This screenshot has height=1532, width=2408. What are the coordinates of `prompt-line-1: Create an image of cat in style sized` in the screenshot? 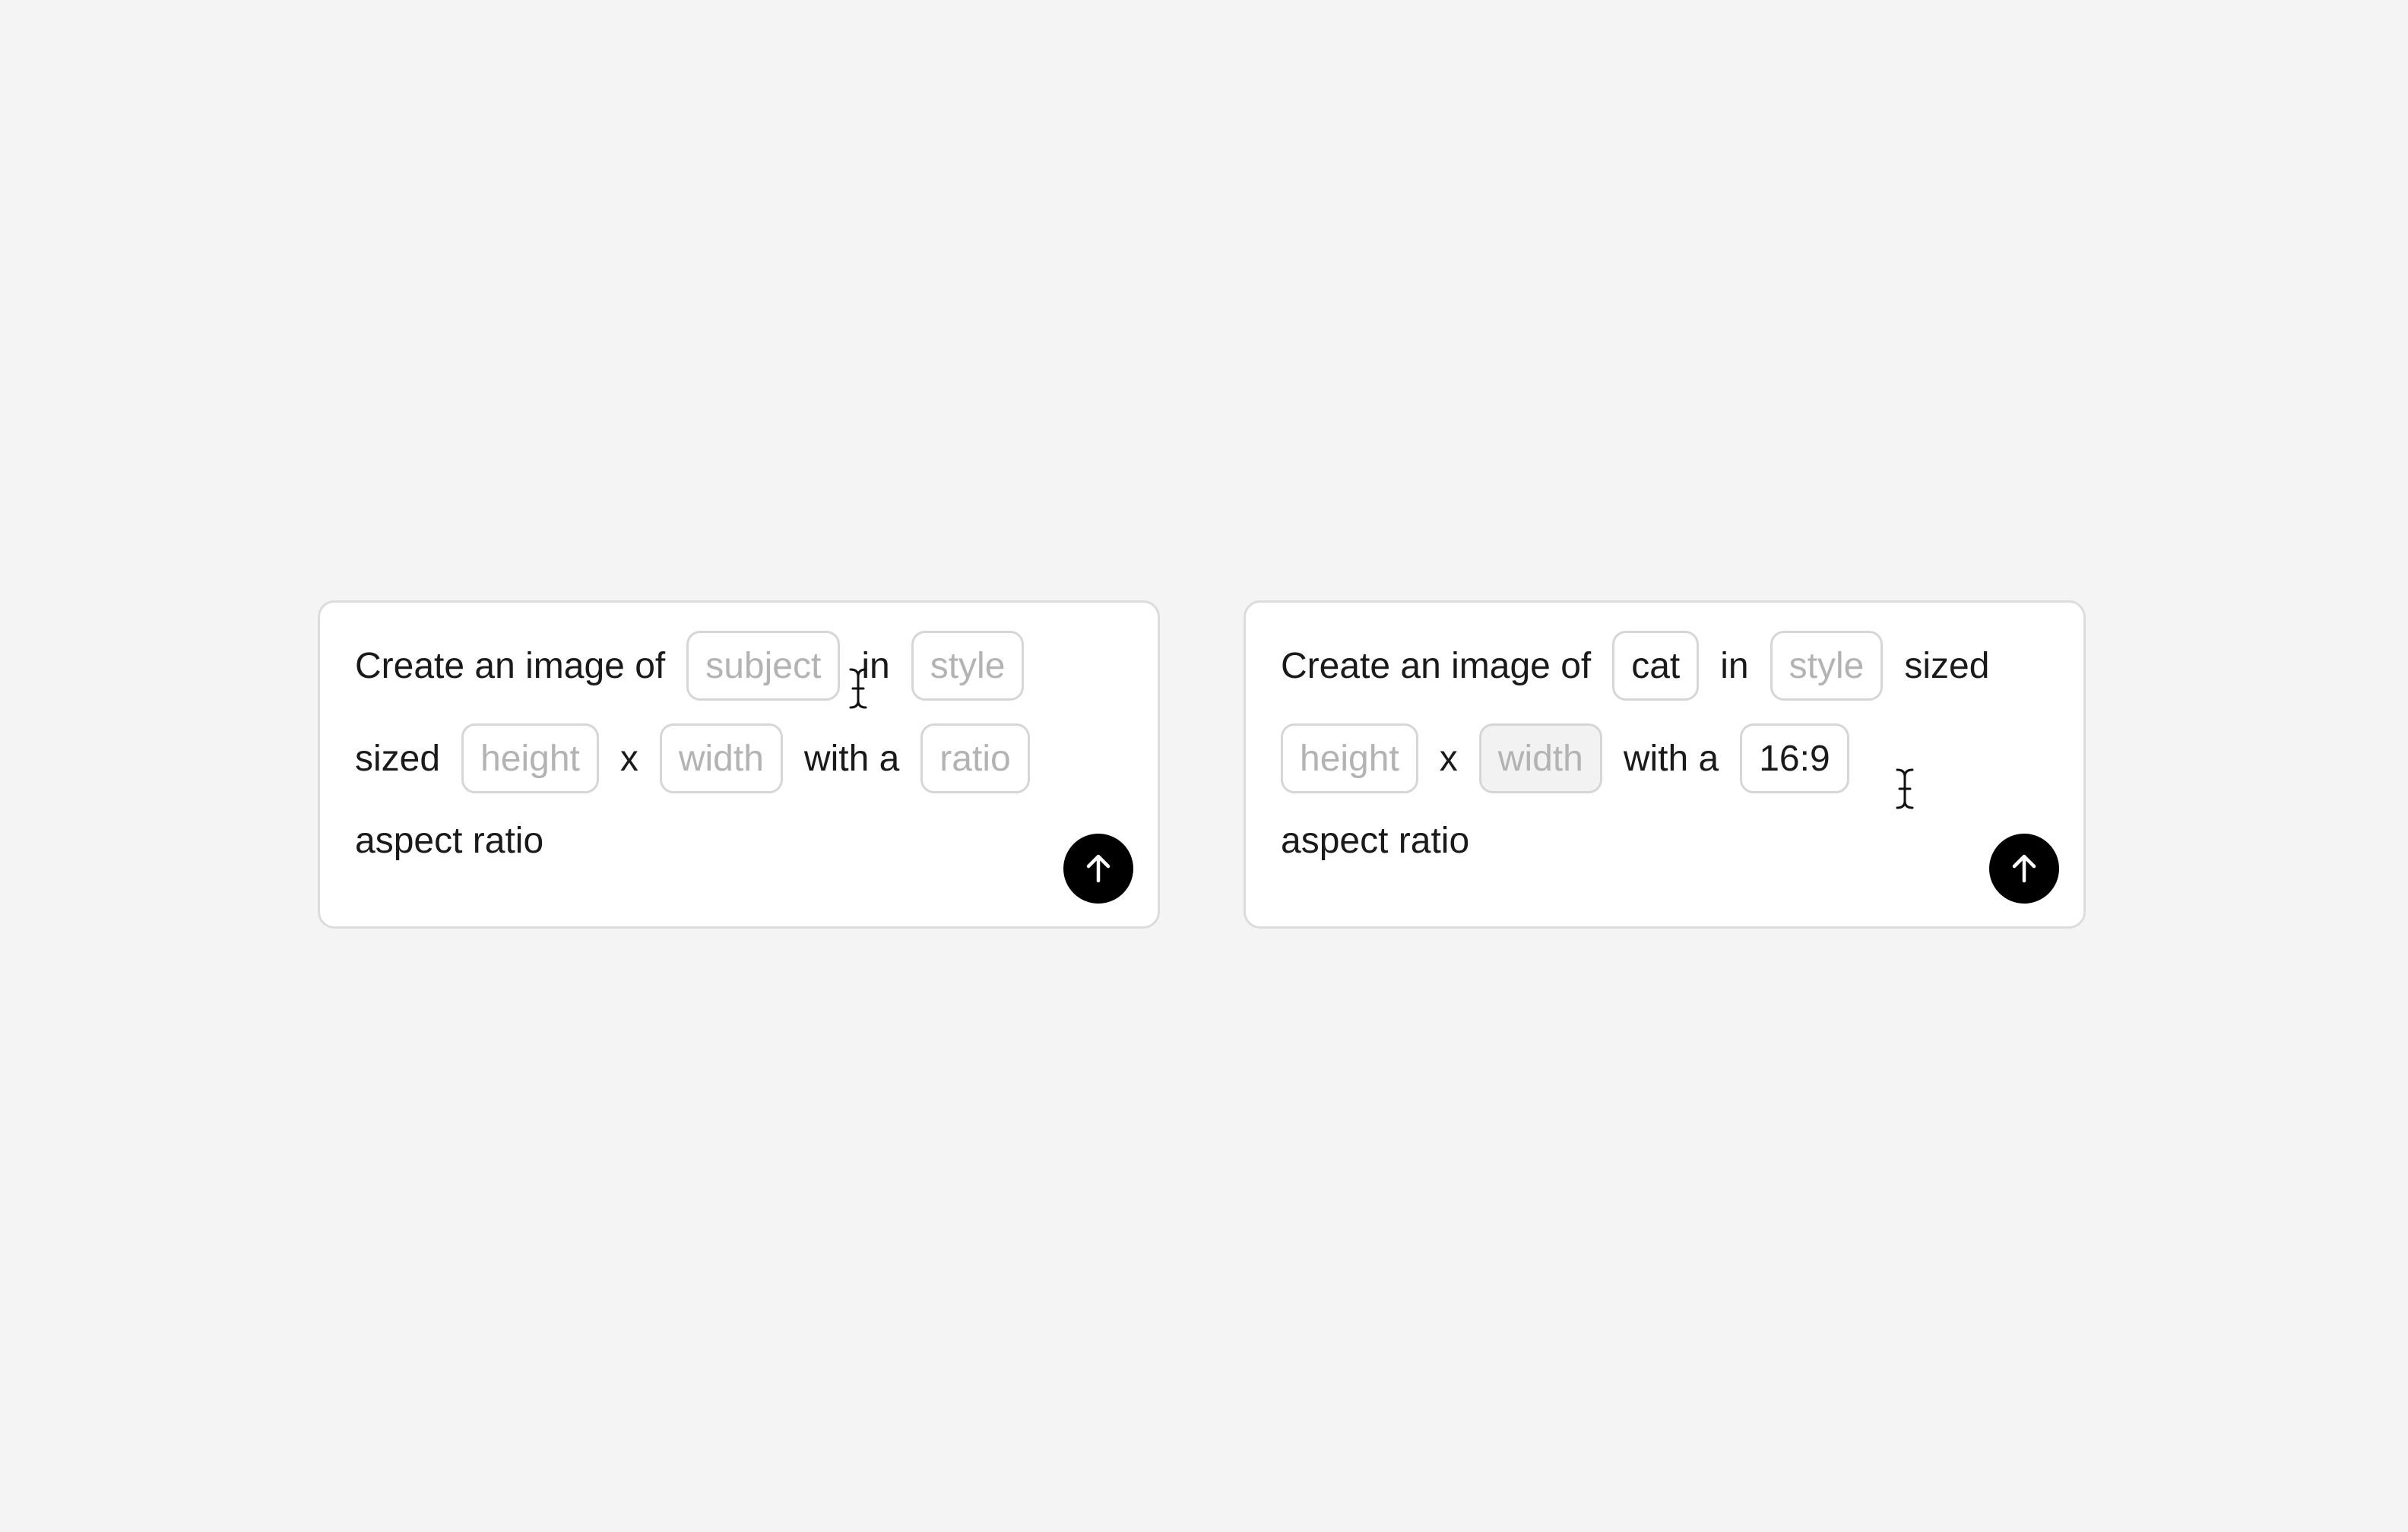 It's located at (1645, 665).